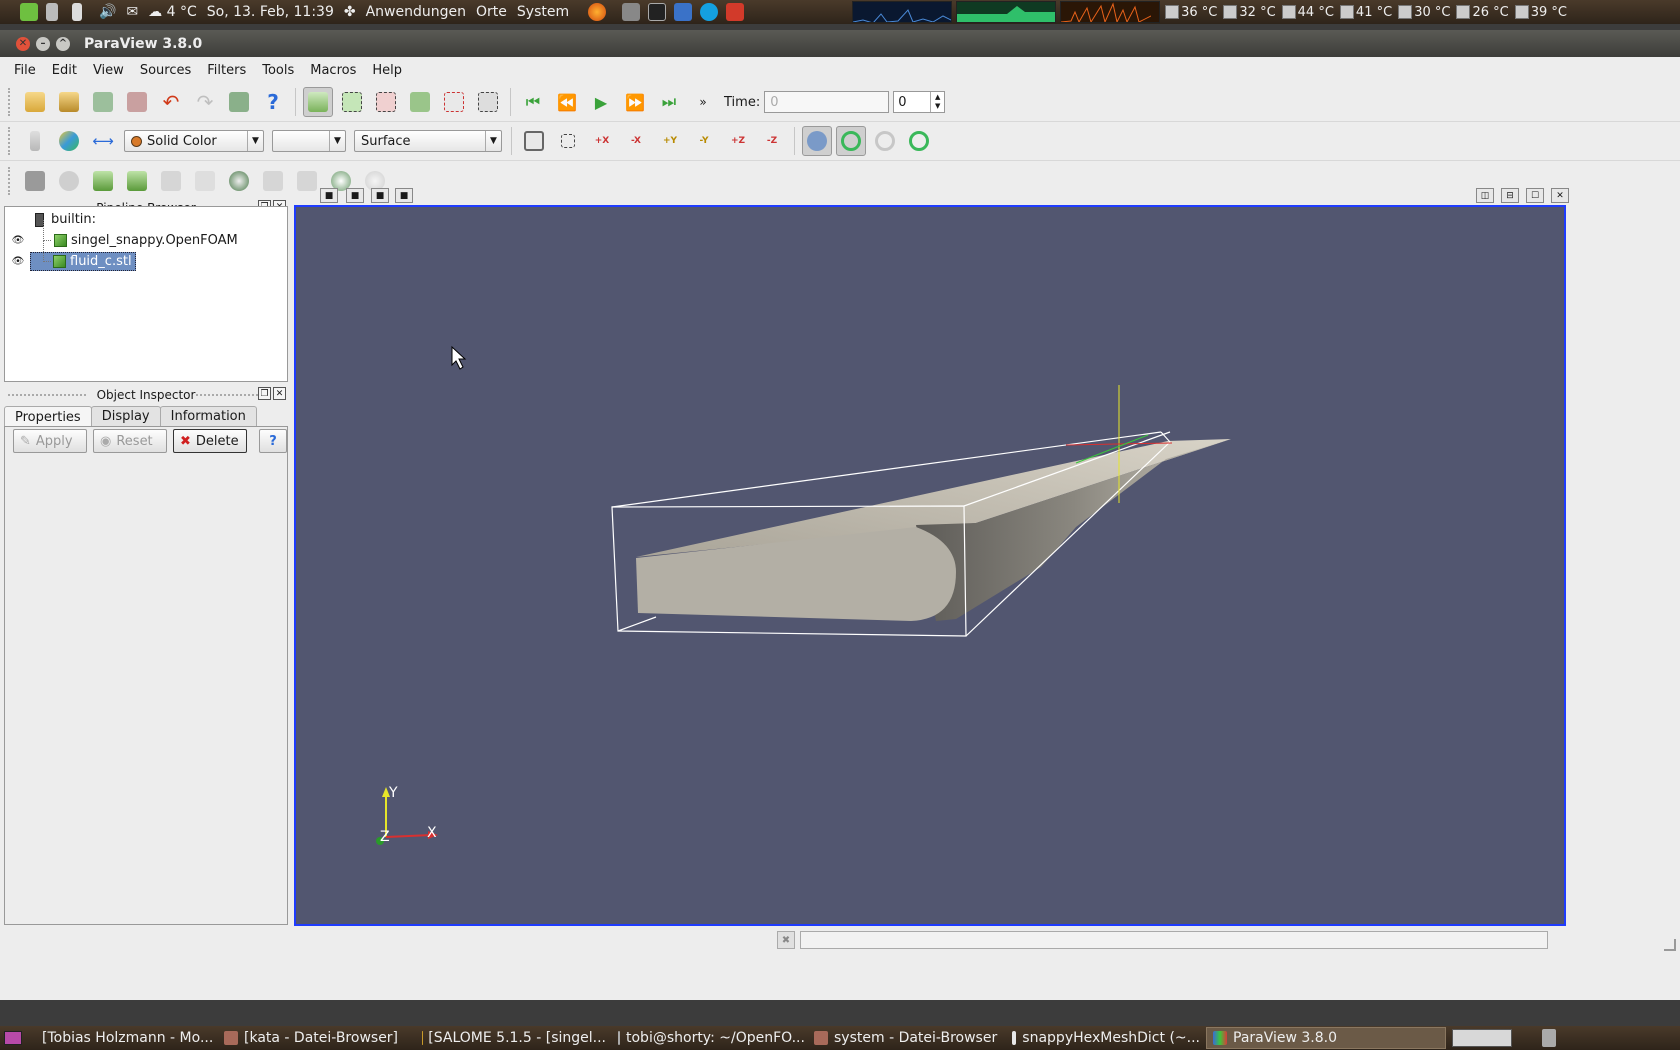 The width and height of the screenshot is (1680, 1050). I want to click on undo-button: ↶, so click(171, 102).